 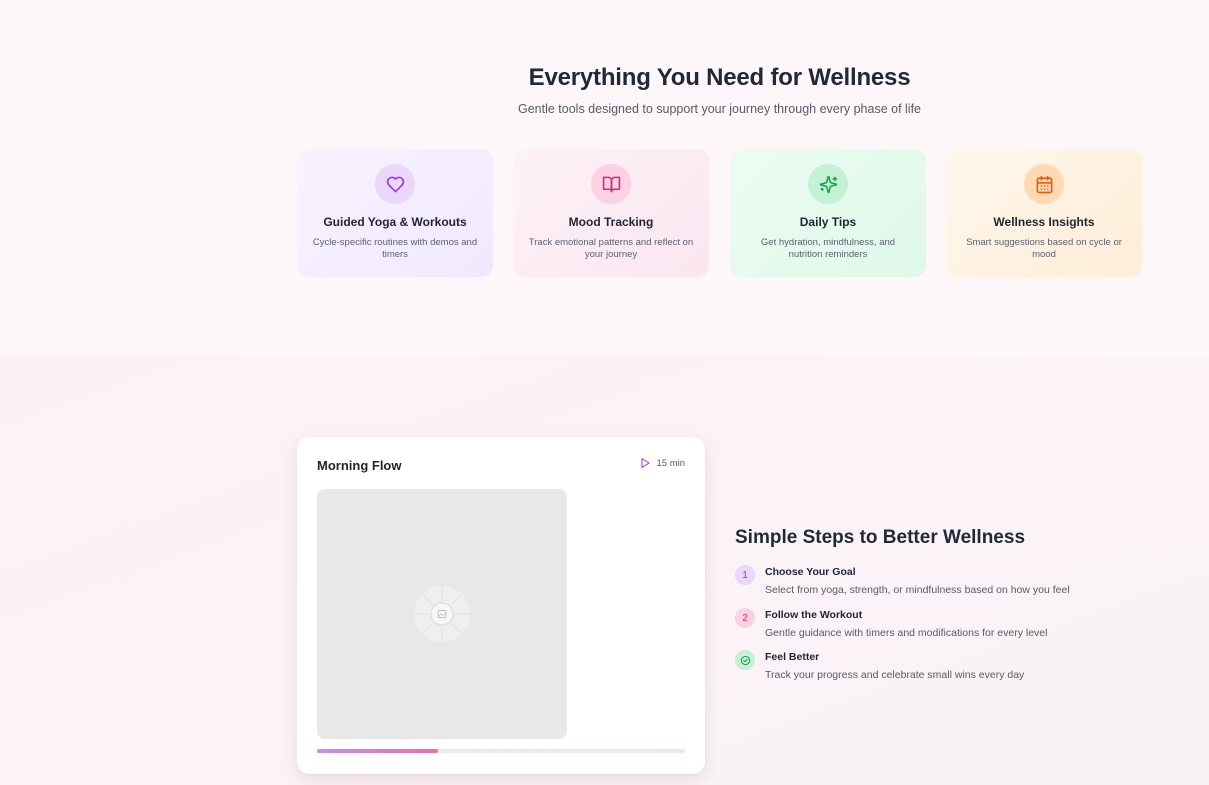 I want to click on image-placeholder-icon, so click(x=442, y=614).